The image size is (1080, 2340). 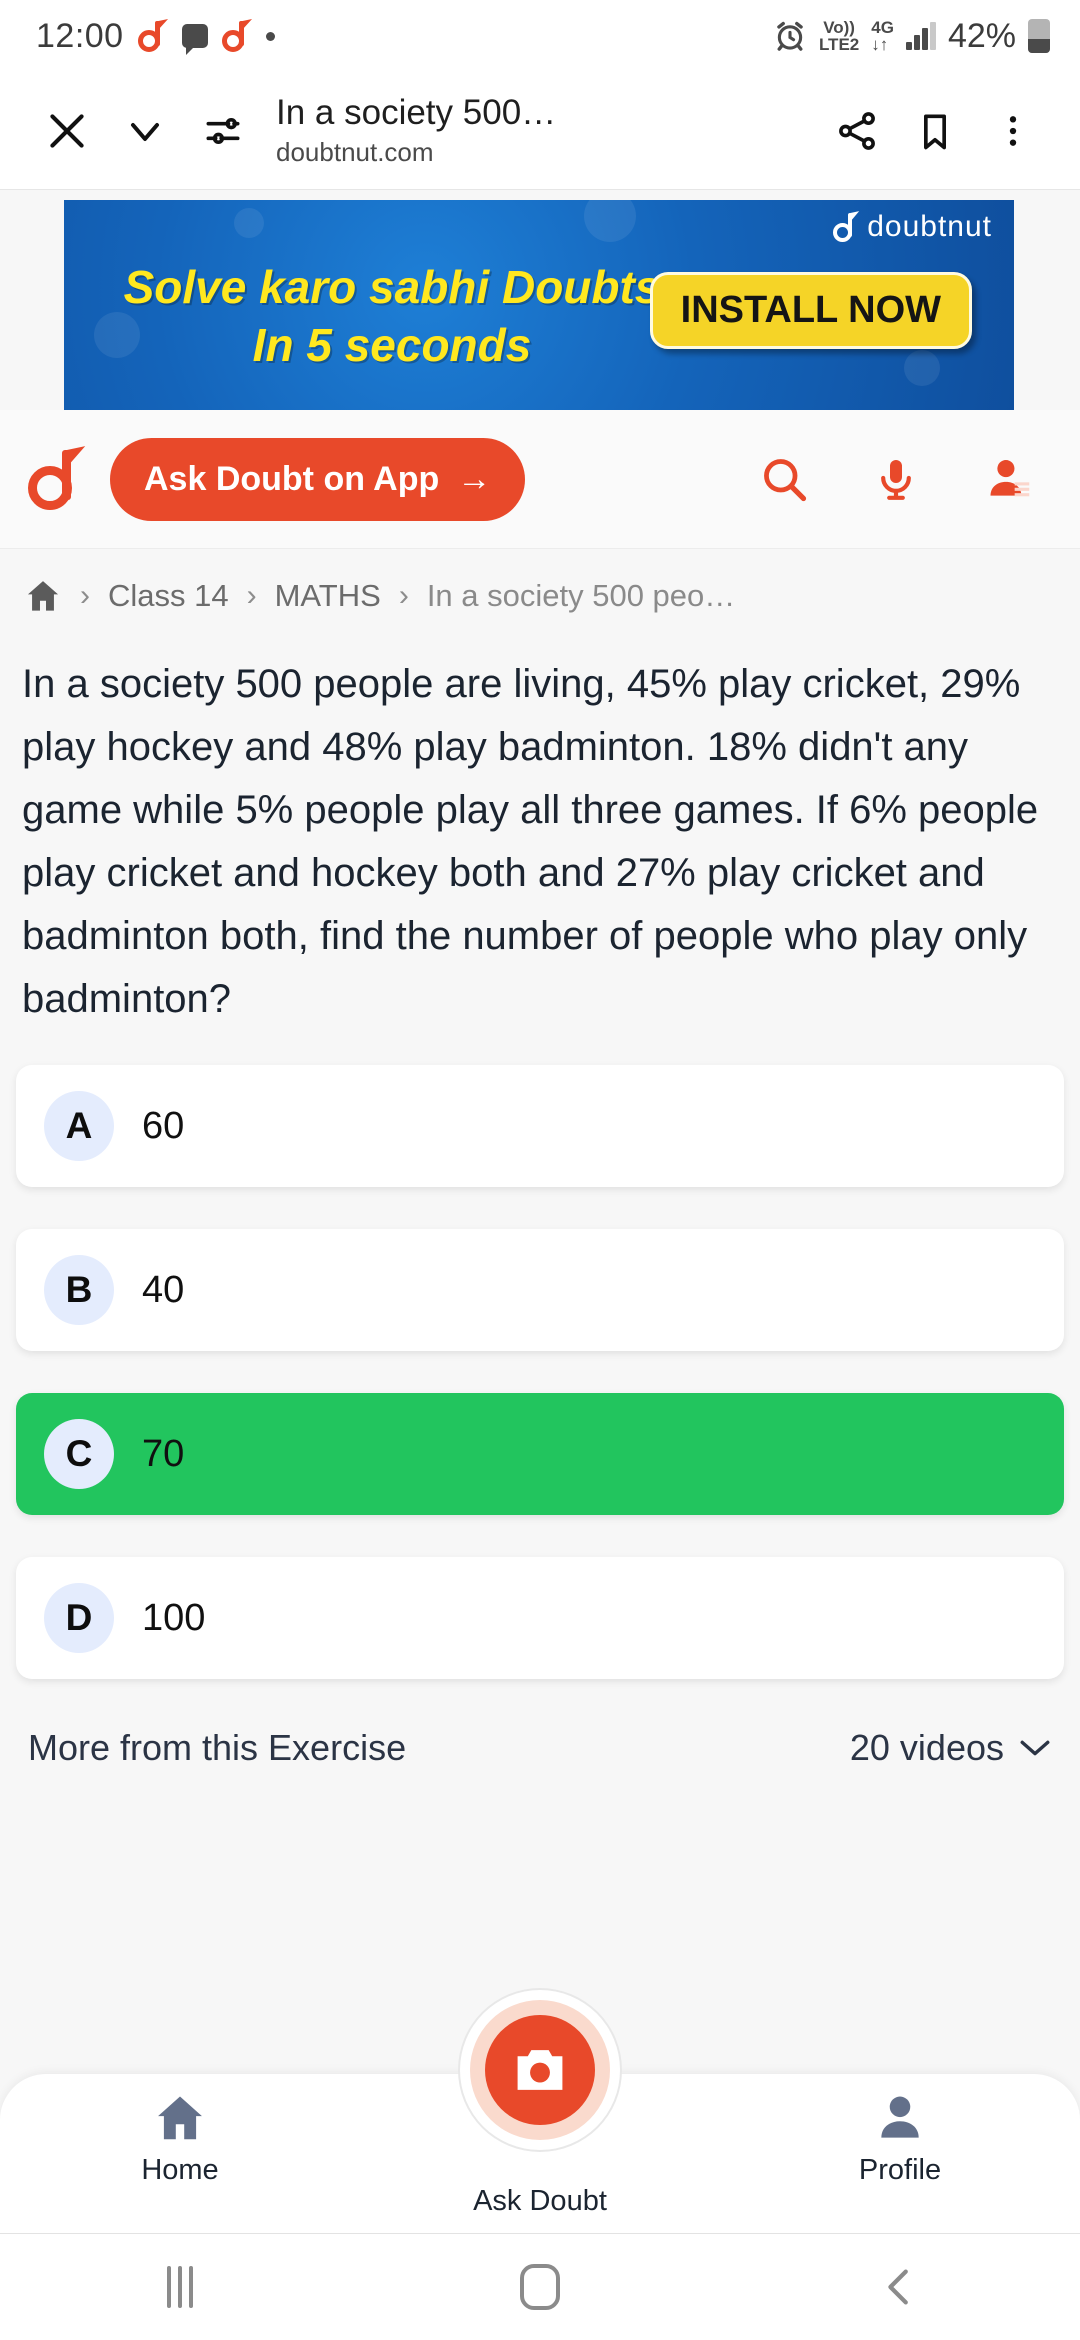 What do you see at coordinates (79, 1290) in the screenshot?
I see `option-badge: B` at bounding box center [79, 1290].